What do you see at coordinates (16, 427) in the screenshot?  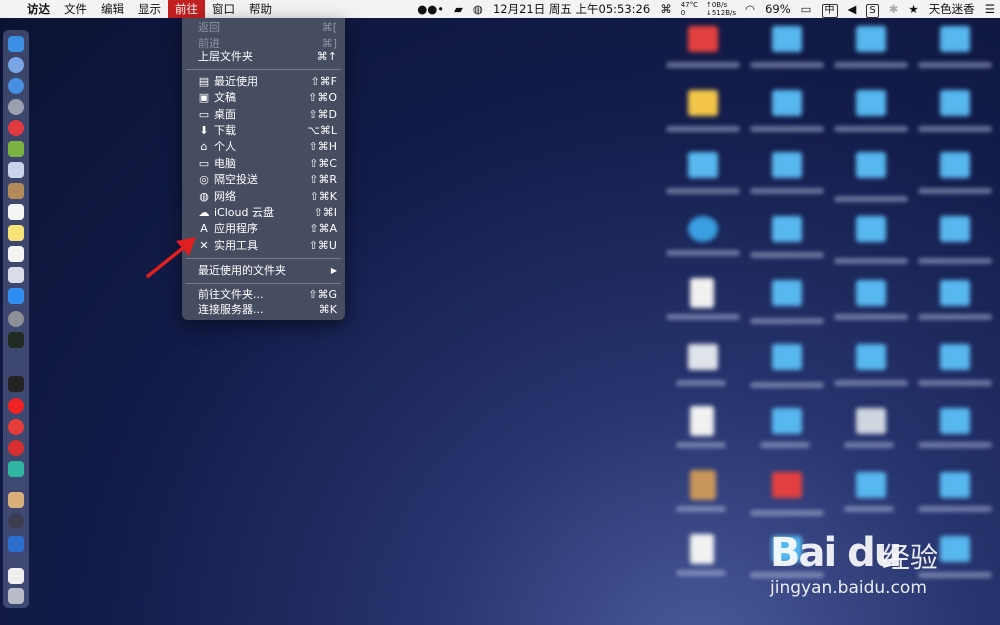 I see `vivaldi-icon` at bounding box center [16, 427].